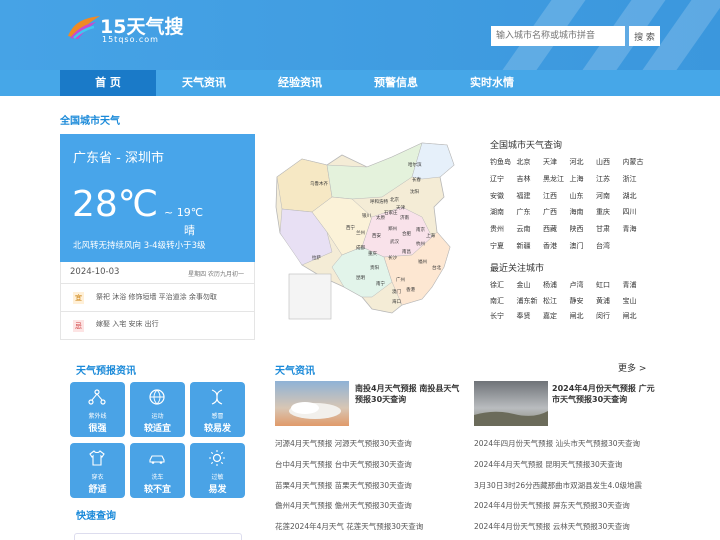 Image resolution: width=720 pixels, height=540 pixels. Describe the element at coordinates (392, 257) in the screenshot. I see `svg-text: 长沙` at that location.